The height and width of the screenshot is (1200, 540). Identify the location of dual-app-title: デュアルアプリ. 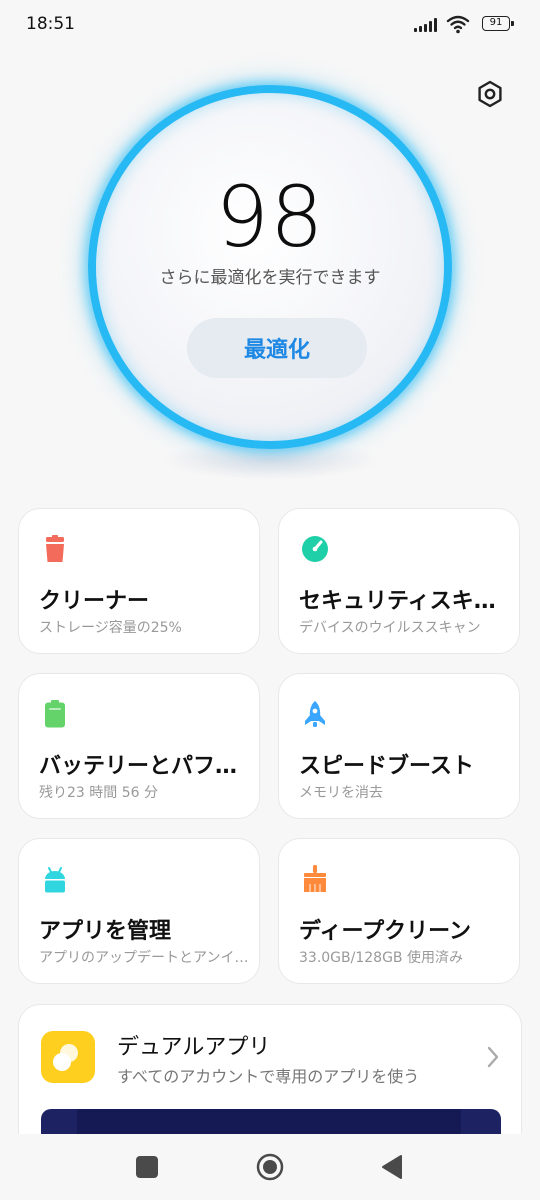
(194, 1047).